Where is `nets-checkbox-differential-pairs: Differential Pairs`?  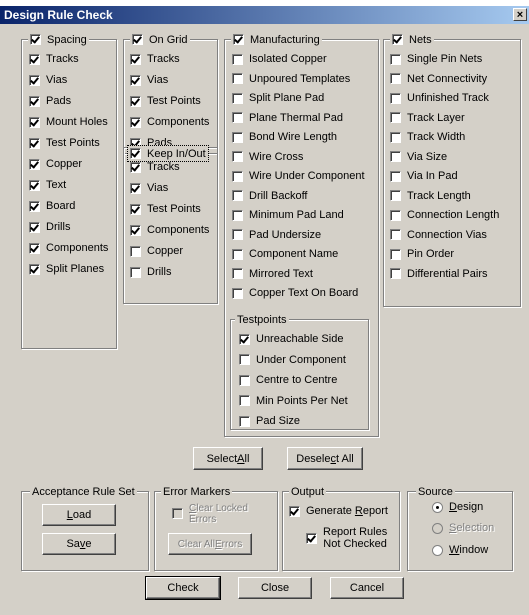 nets-checkbox-differential-pairs: Differential Pairs is located at coordinates (439, 274).